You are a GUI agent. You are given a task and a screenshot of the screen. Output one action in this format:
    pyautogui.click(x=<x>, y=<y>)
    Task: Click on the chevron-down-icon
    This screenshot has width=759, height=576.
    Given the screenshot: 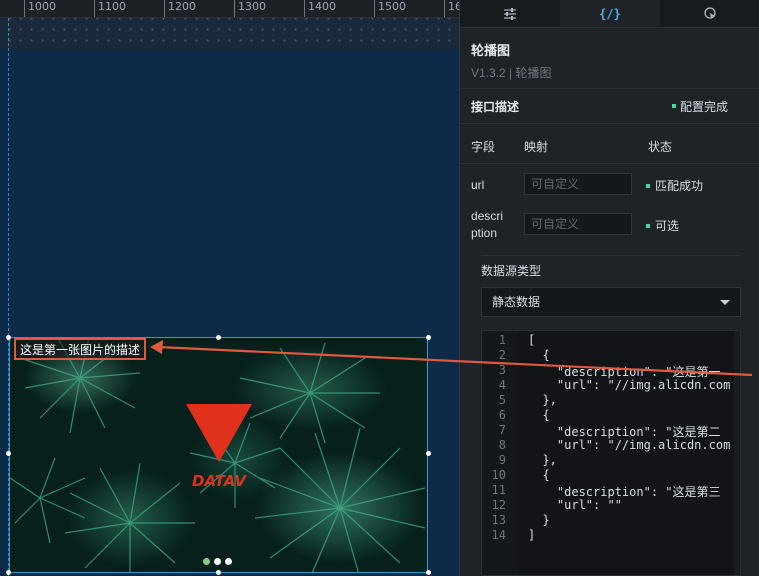 What is the action you would take?
    pyautogui.click(x=725, y=302)
    